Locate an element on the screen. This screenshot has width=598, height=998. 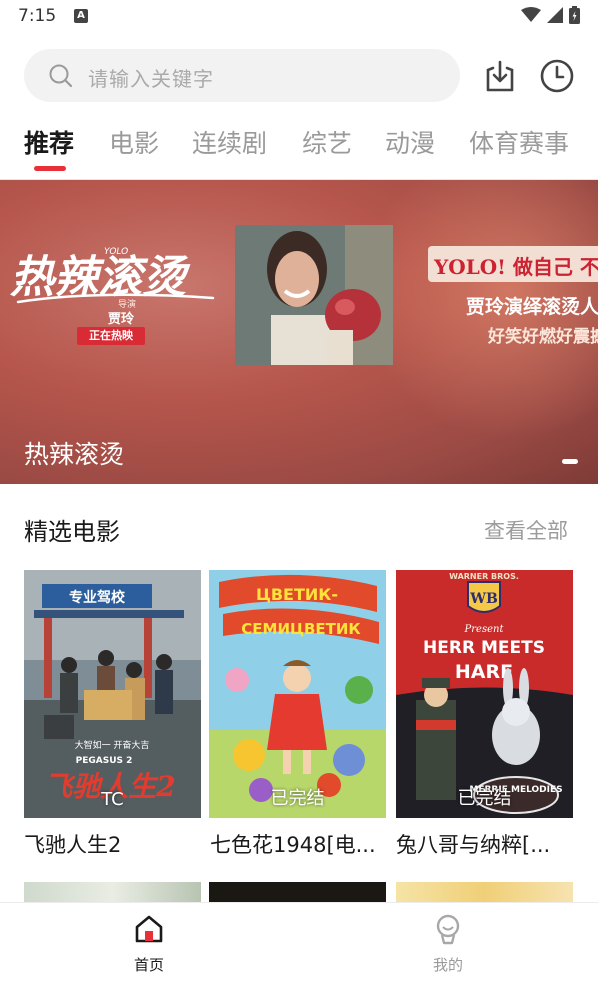
now-showing-badge: 正在热映 is located at coordinates (111, 336).